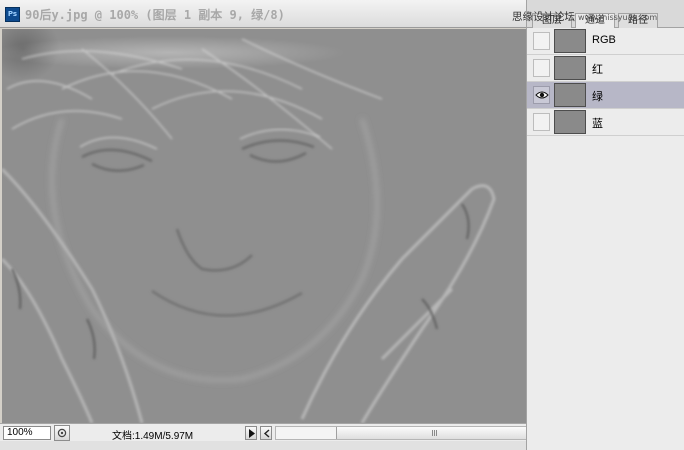 The image size is (684, 450). Describe the element at coordinates (618, 17) in the screenshot. I see `watermark-url: www.missyuan.com` at that location.